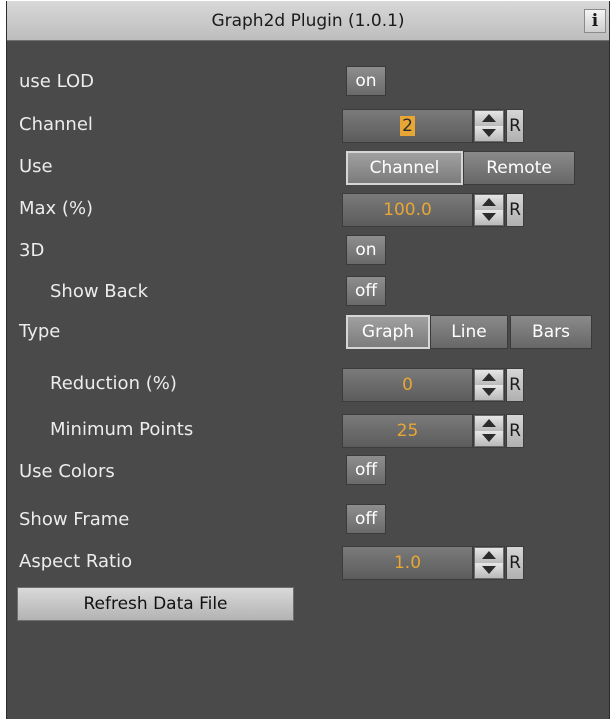  I want to click on 3d-label: 3D, so click(32, 250).